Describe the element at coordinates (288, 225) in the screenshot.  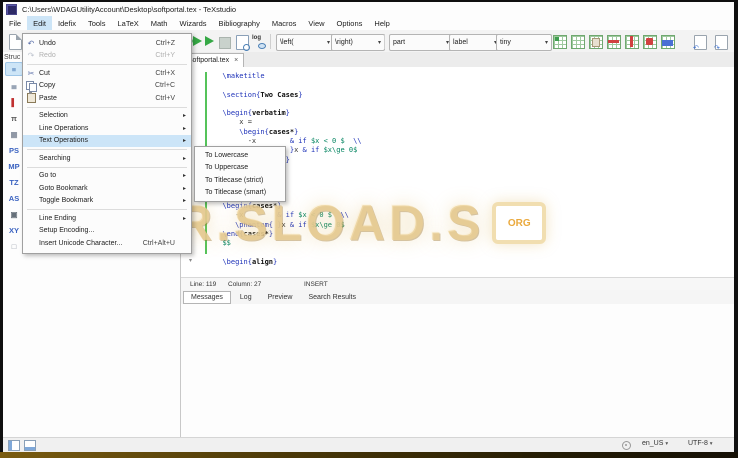
I see `code-line: \phantom{ }x & if $x\ge 0$` at that location.